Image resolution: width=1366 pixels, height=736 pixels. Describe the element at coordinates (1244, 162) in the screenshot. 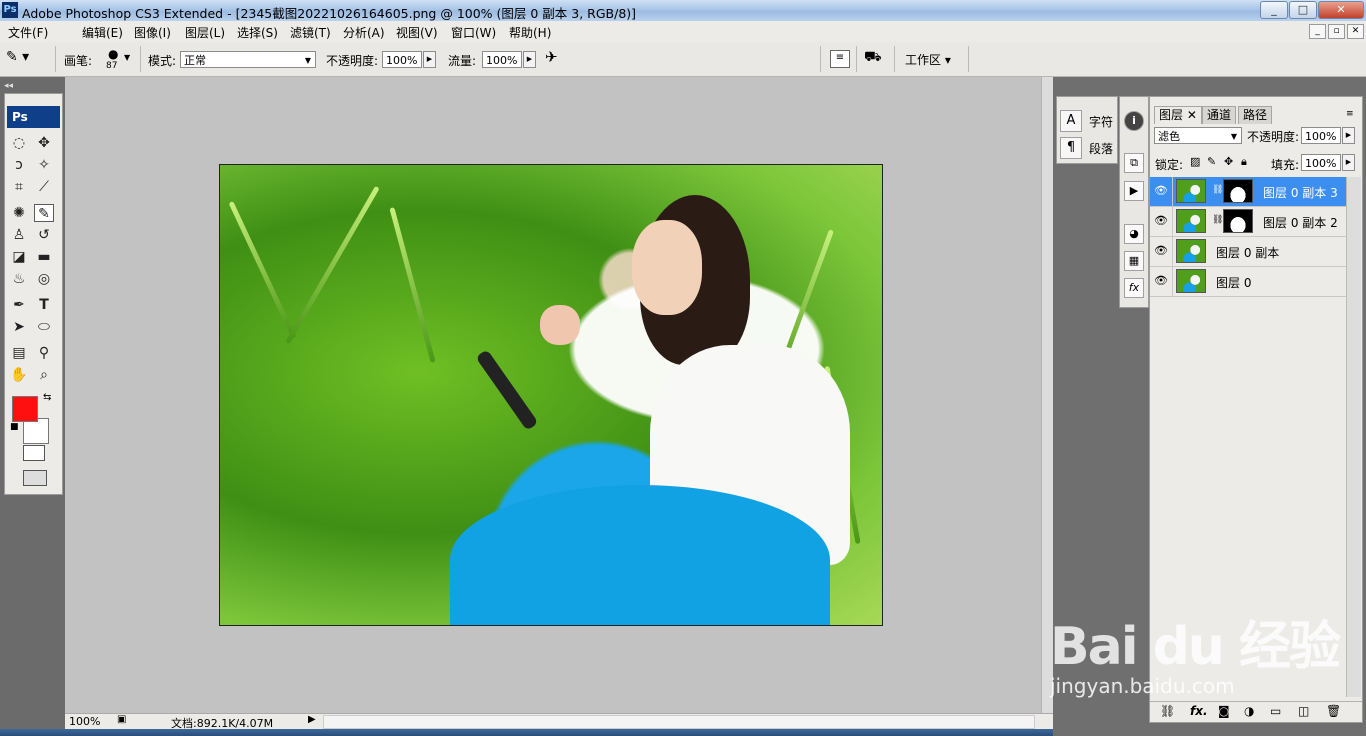

I see `lock-all-icon: 🔒︎` at that location.